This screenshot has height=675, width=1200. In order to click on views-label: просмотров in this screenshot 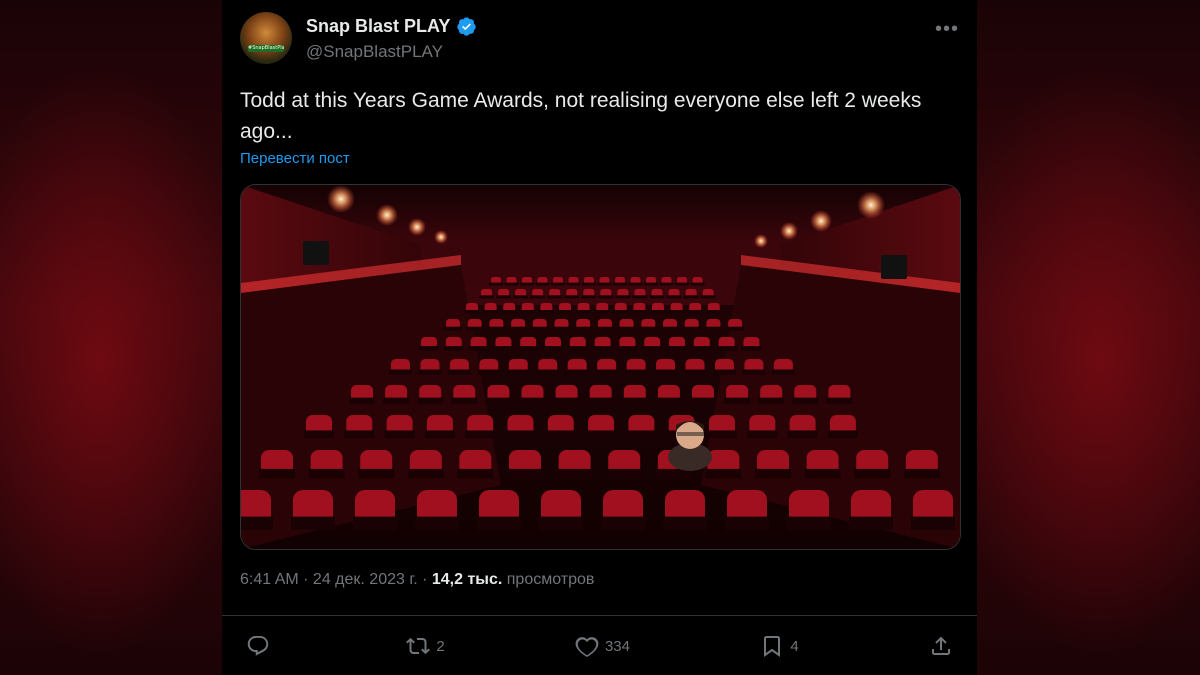, I will do `click(550, 579)`.